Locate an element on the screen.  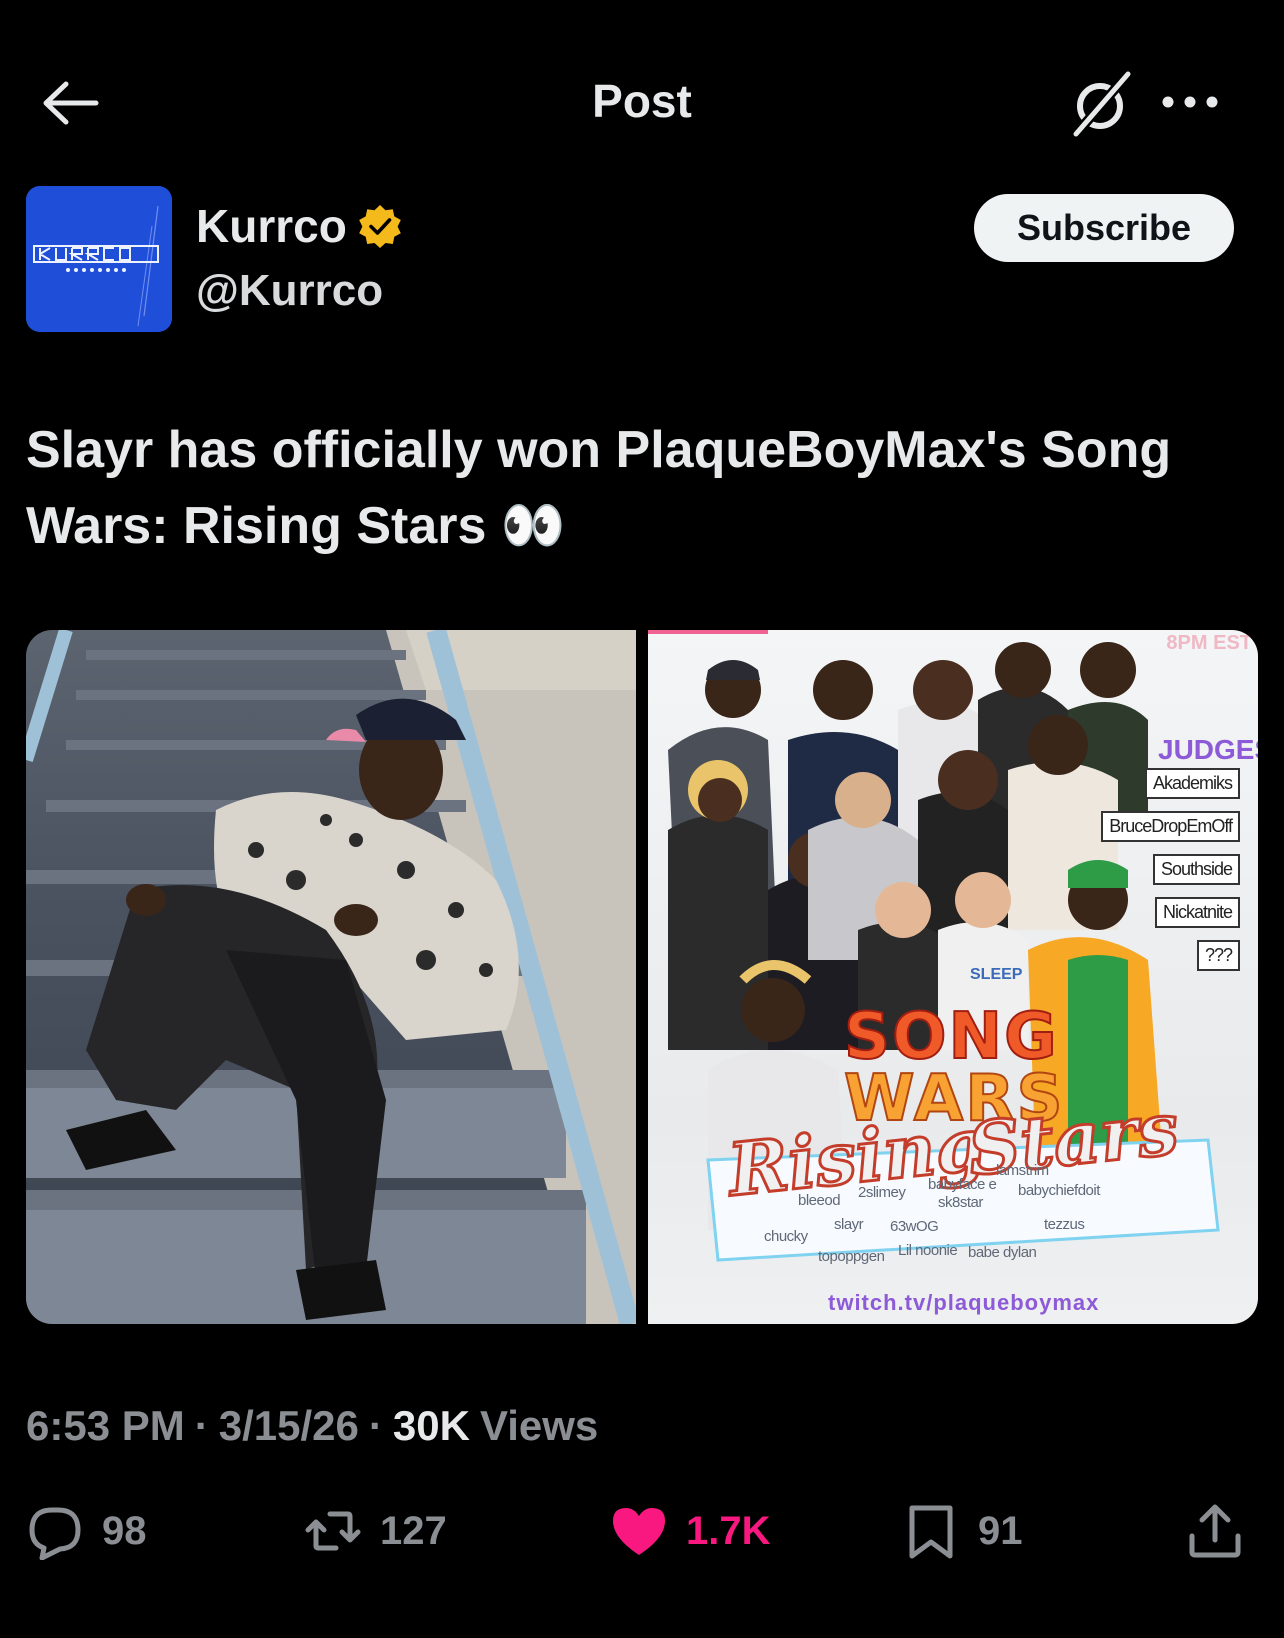
arrow-left-icon is located at coordinates (71, 103).